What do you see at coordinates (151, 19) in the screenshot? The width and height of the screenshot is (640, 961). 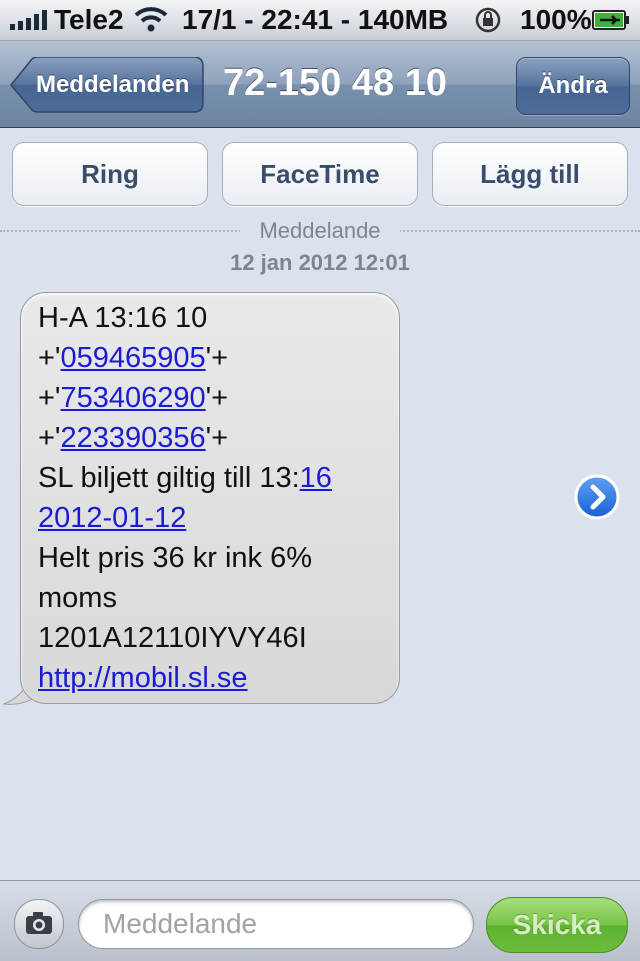 I see `wifi-icon` at bounding box center [151, 19].